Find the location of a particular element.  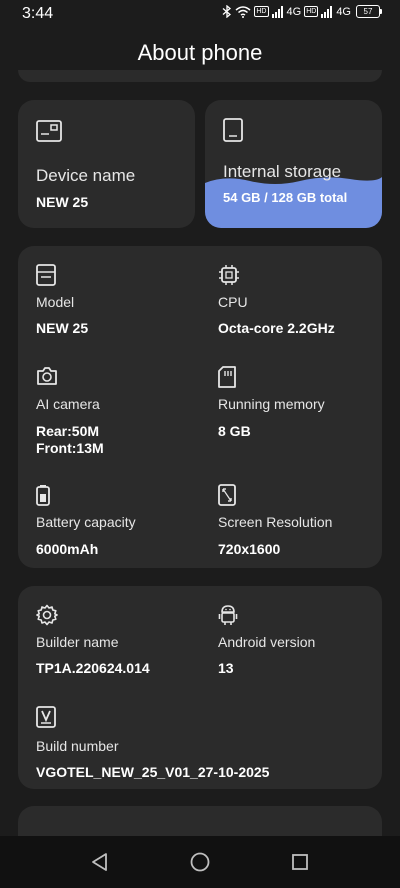

version-icon is located at coordinates (47, 717).